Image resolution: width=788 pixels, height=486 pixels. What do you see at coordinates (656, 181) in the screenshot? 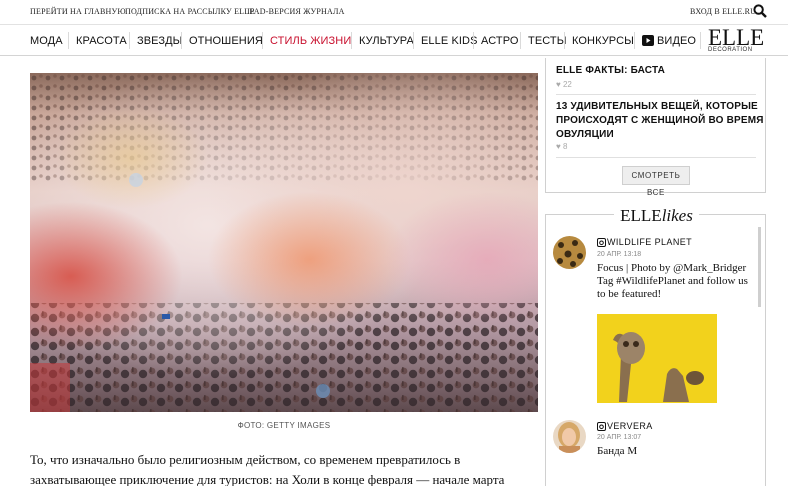
I see `see-all-button: СМОТРЕТЬ ВСЕ` at bounding box center [656, 181].